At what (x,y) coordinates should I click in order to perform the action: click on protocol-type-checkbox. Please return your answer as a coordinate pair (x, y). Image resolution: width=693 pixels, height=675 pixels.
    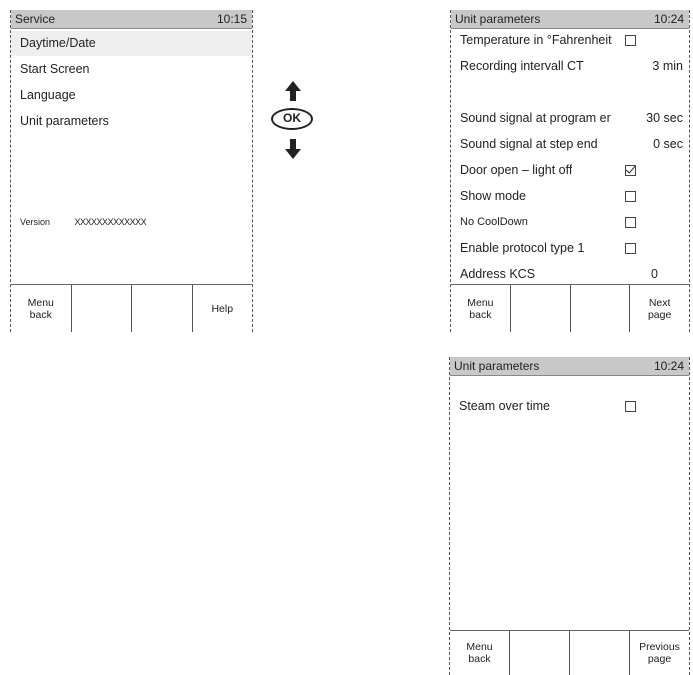
    Looking at the image, I should click on (630, 248).